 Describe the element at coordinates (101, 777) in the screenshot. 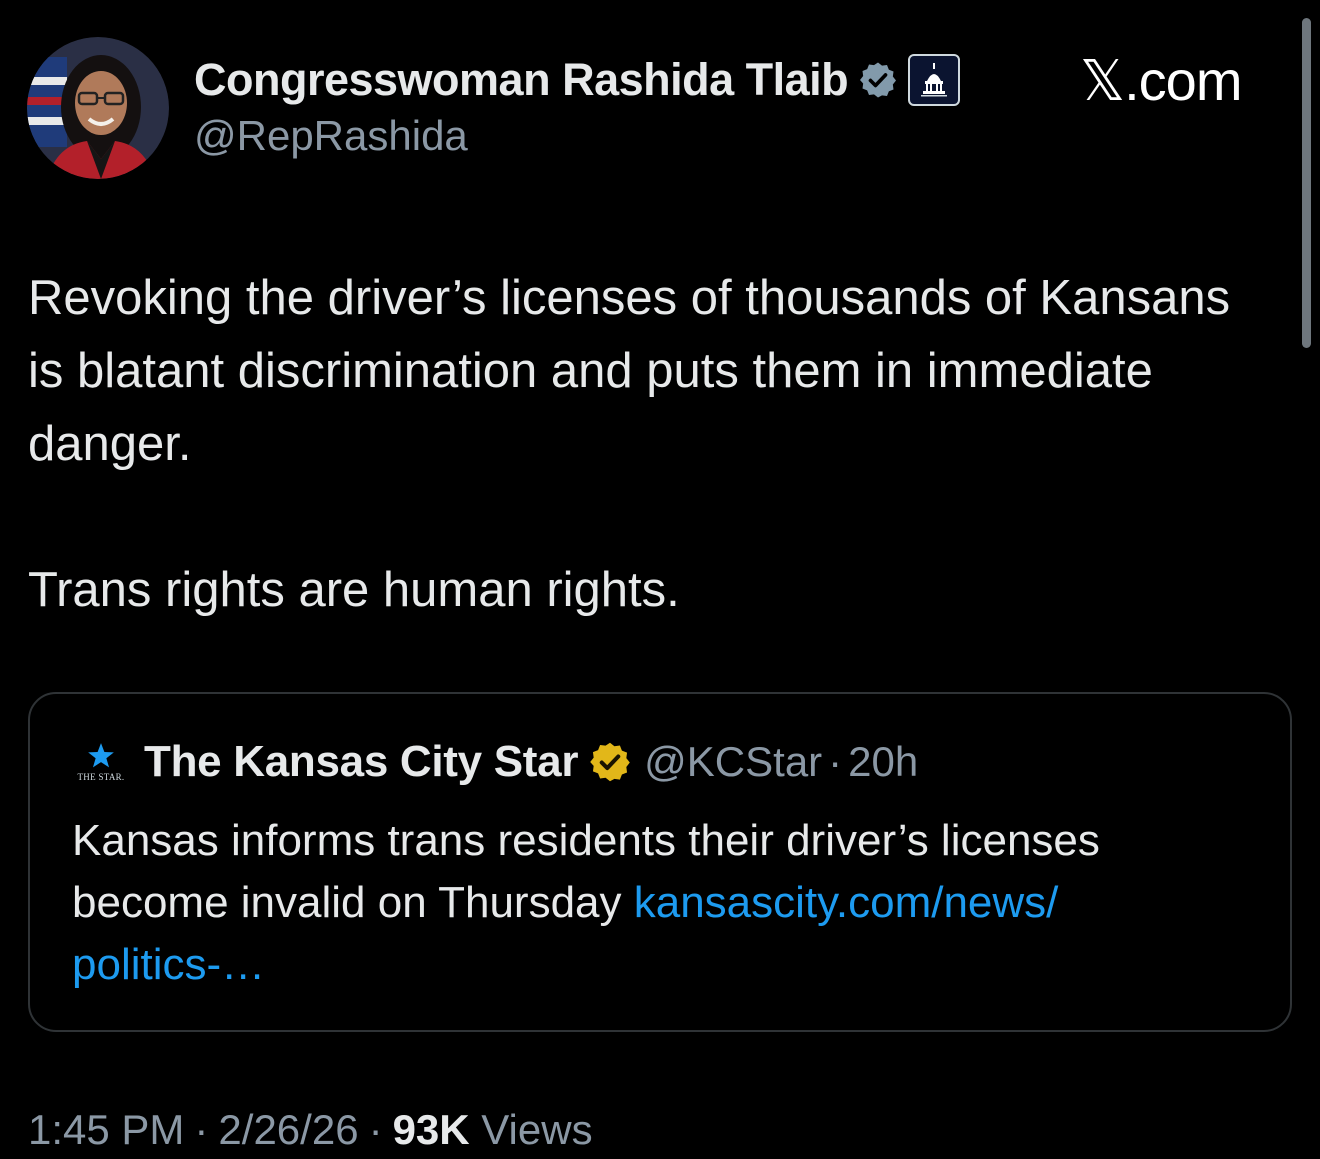

I see `kc-logo-text: THE STAR.` at that location.